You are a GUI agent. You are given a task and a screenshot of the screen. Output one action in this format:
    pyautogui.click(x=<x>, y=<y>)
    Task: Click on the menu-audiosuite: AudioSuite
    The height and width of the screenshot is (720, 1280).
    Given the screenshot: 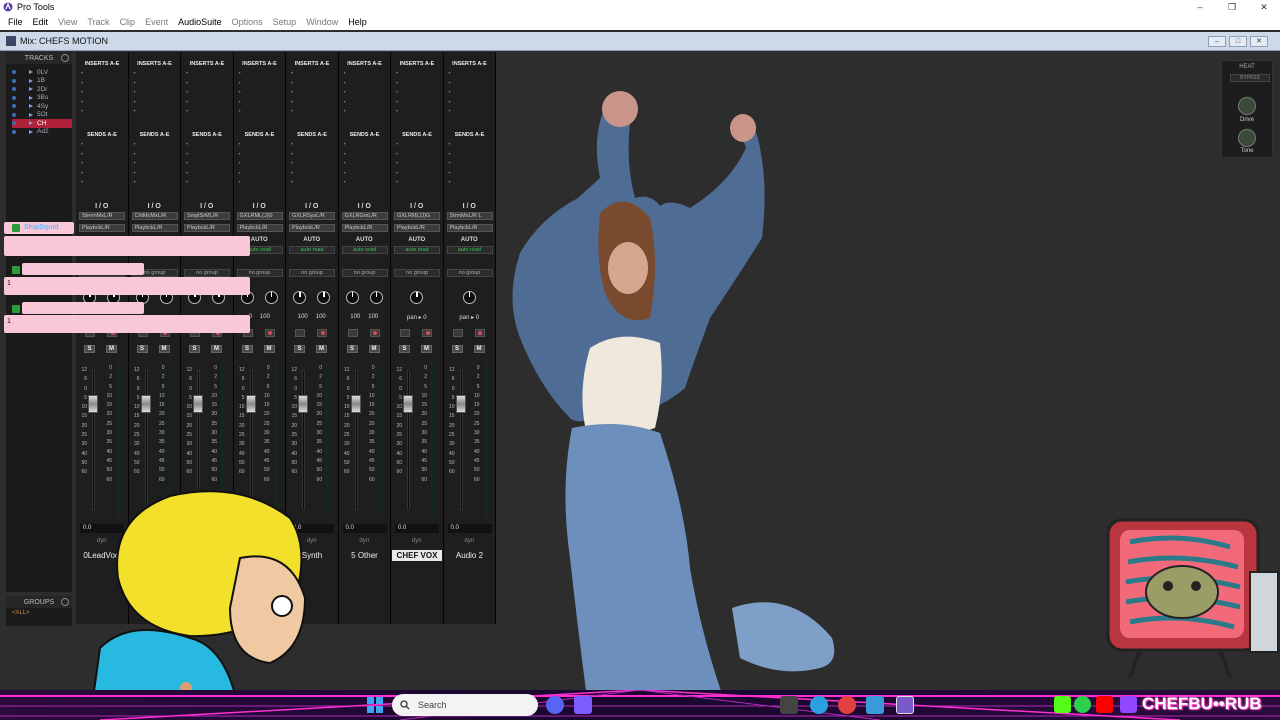 What is the action you would take?
    pyautogui.click(x=200, y=22)
    